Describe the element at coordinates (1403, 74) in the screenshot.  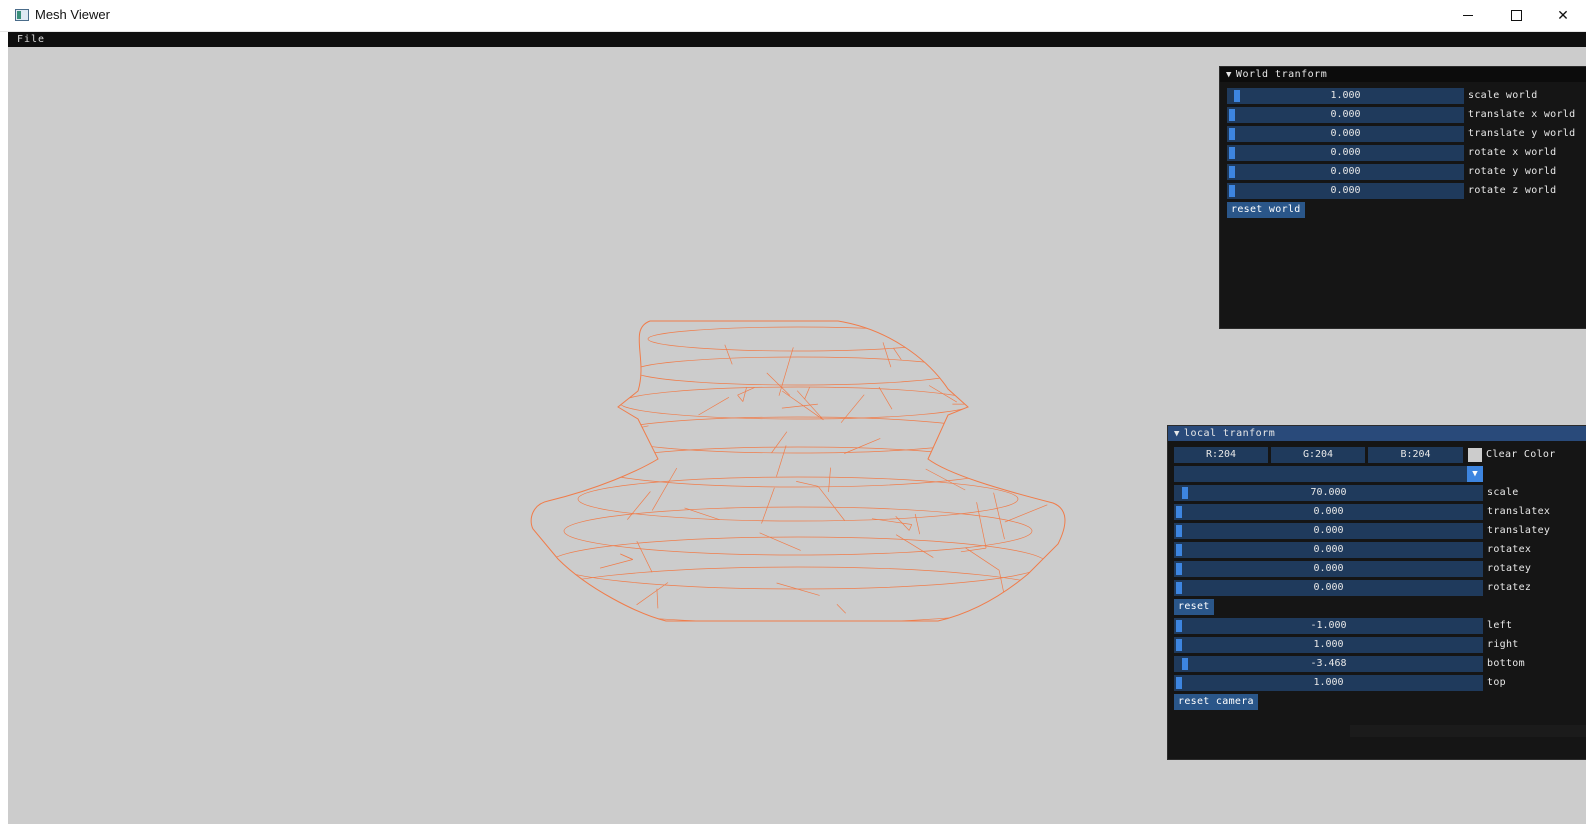
I see `world-panel-header: ▼ World tranform` at that location.